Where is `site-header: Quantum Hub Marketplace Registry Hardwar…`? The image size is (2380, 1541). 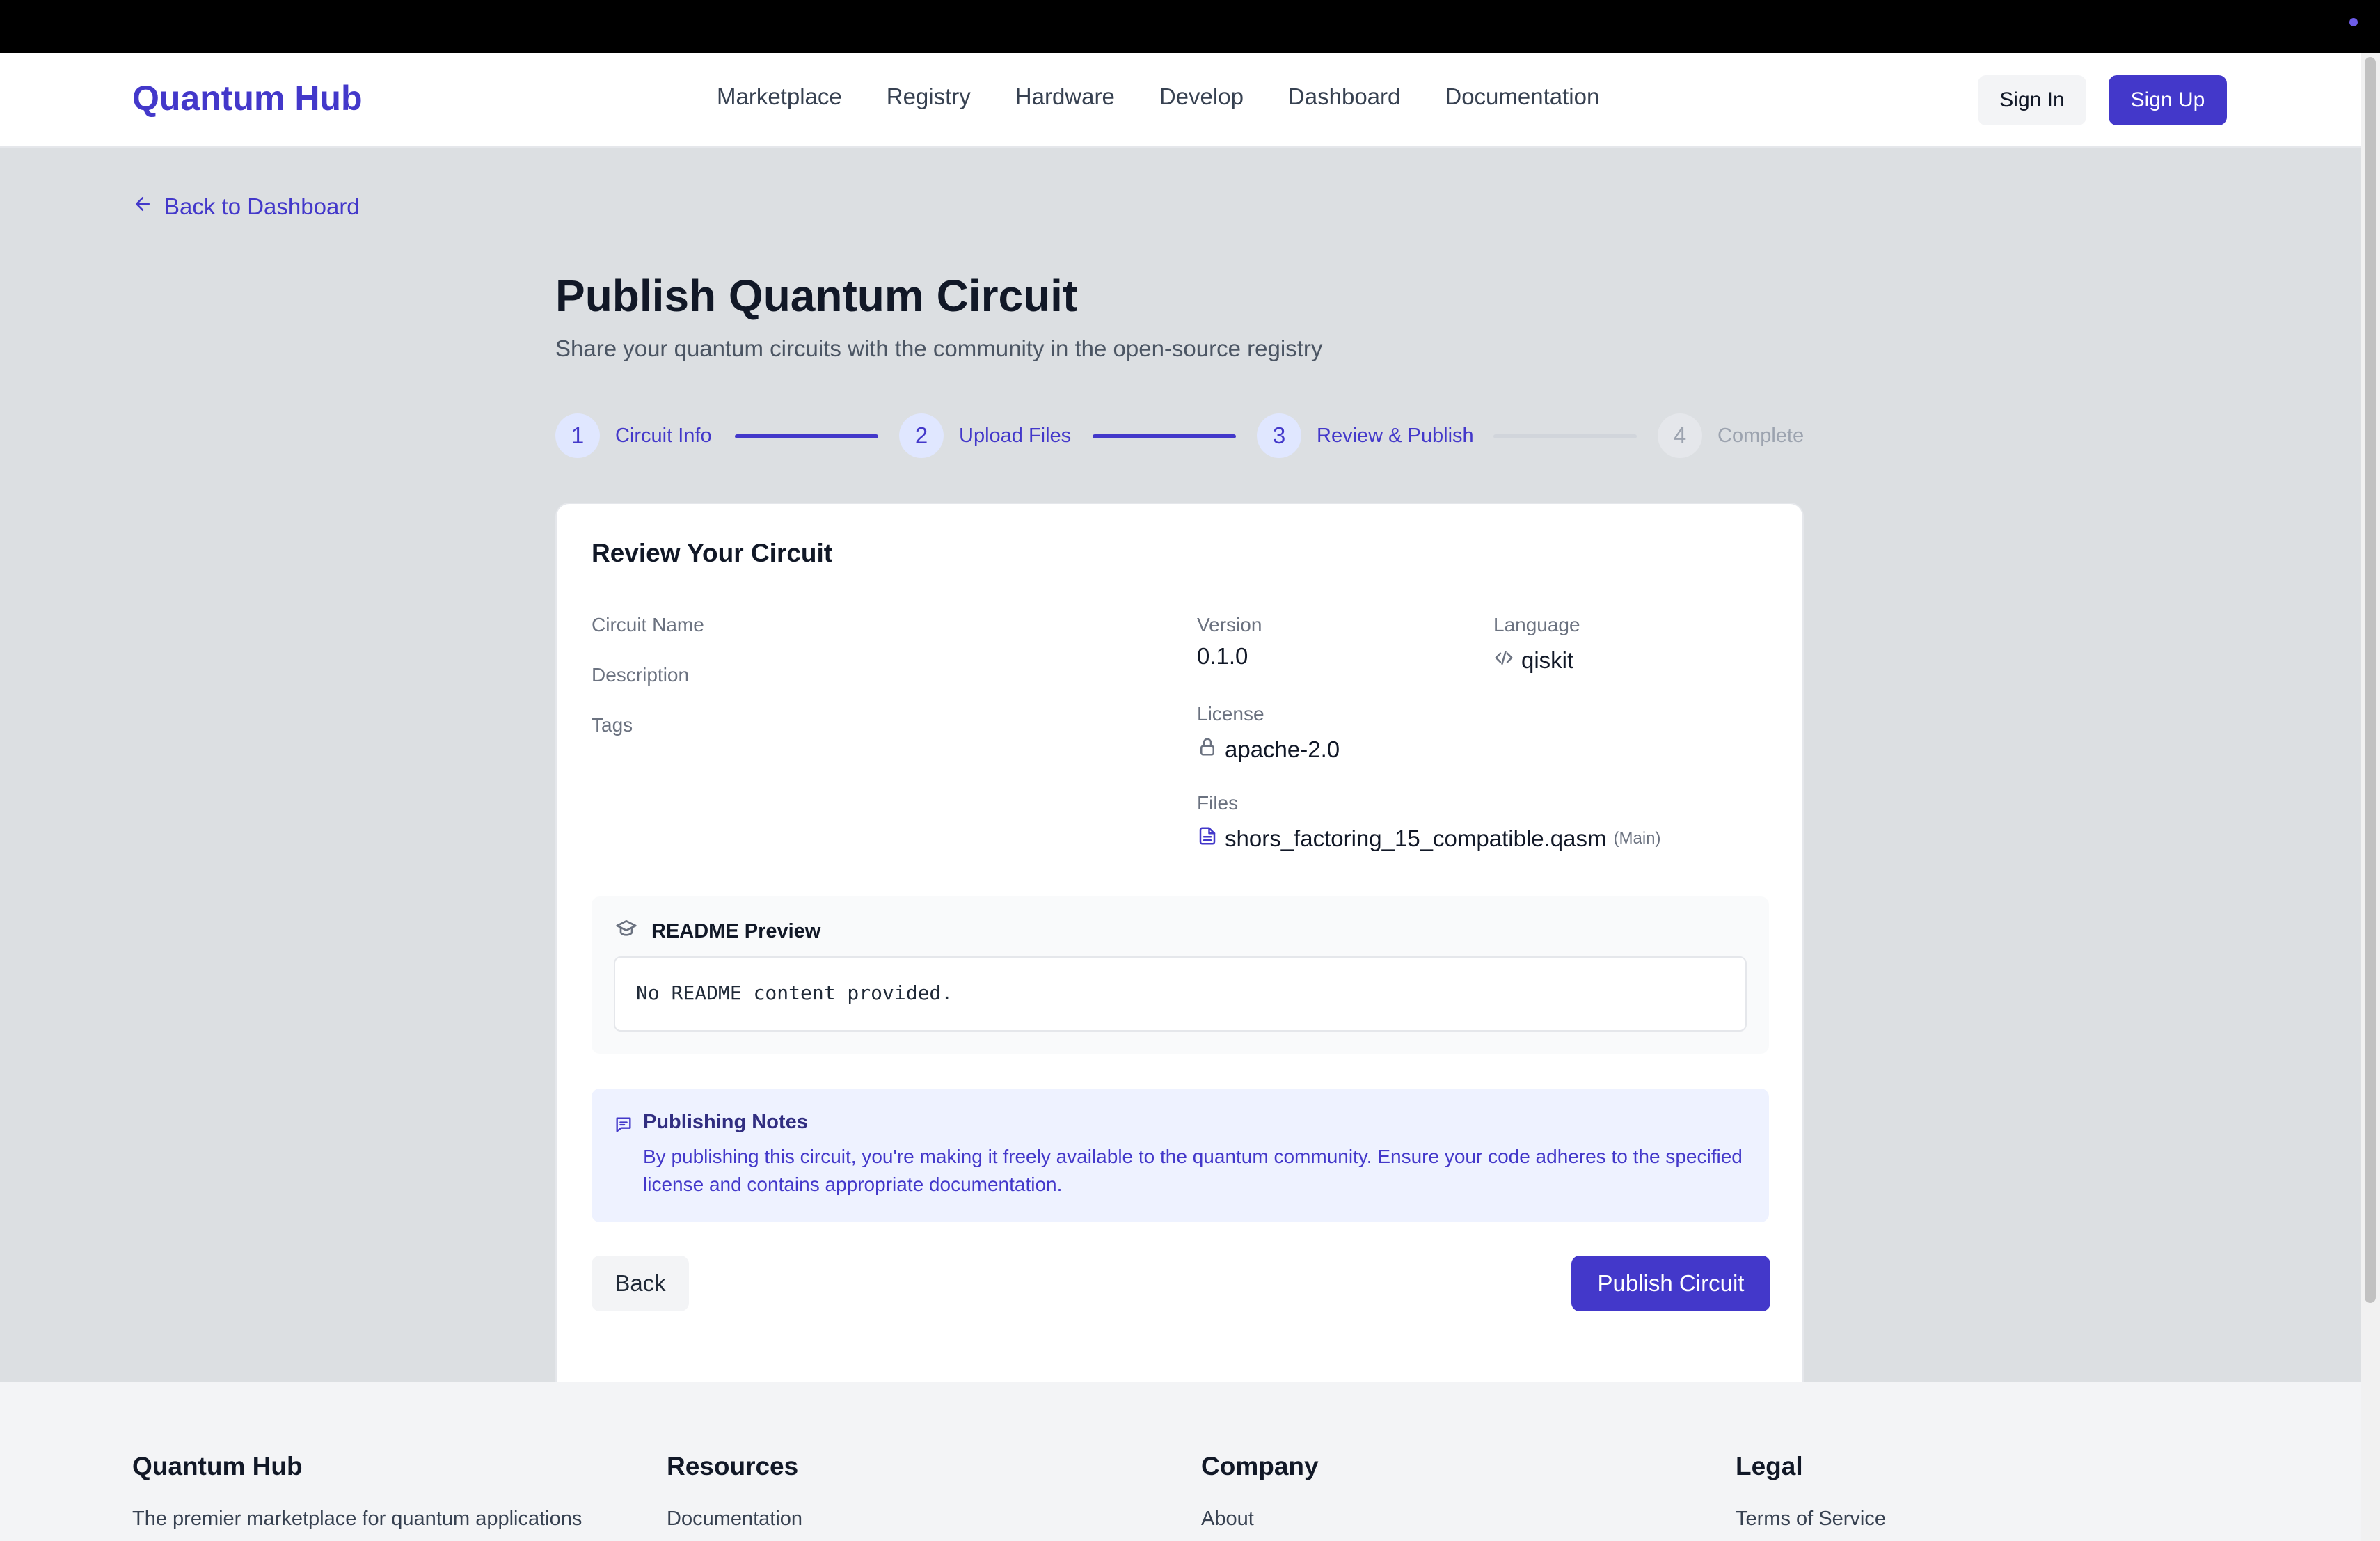
site-header: Quantum Hub Marketplace Registry Hardwar… is located at coordinates (1180, 100).